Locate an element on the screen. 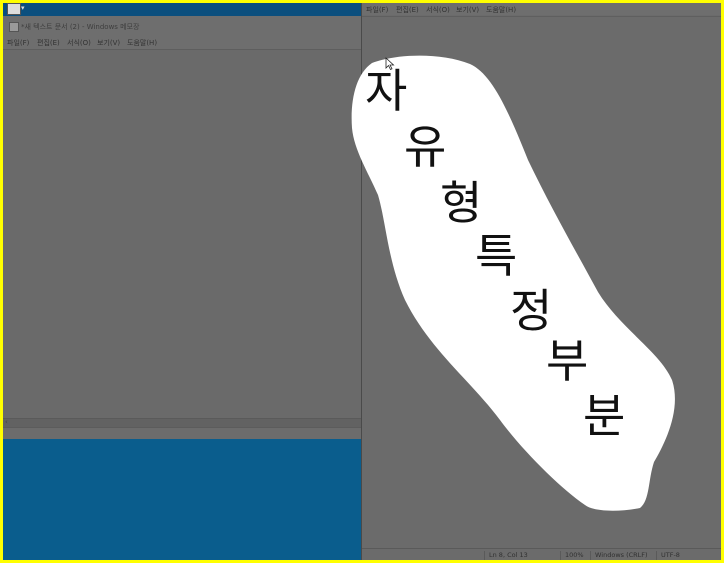 Image resolution: width=724 pixels, height=563 pixels. drawn-char: 부 is located at coordinates (567, 361).